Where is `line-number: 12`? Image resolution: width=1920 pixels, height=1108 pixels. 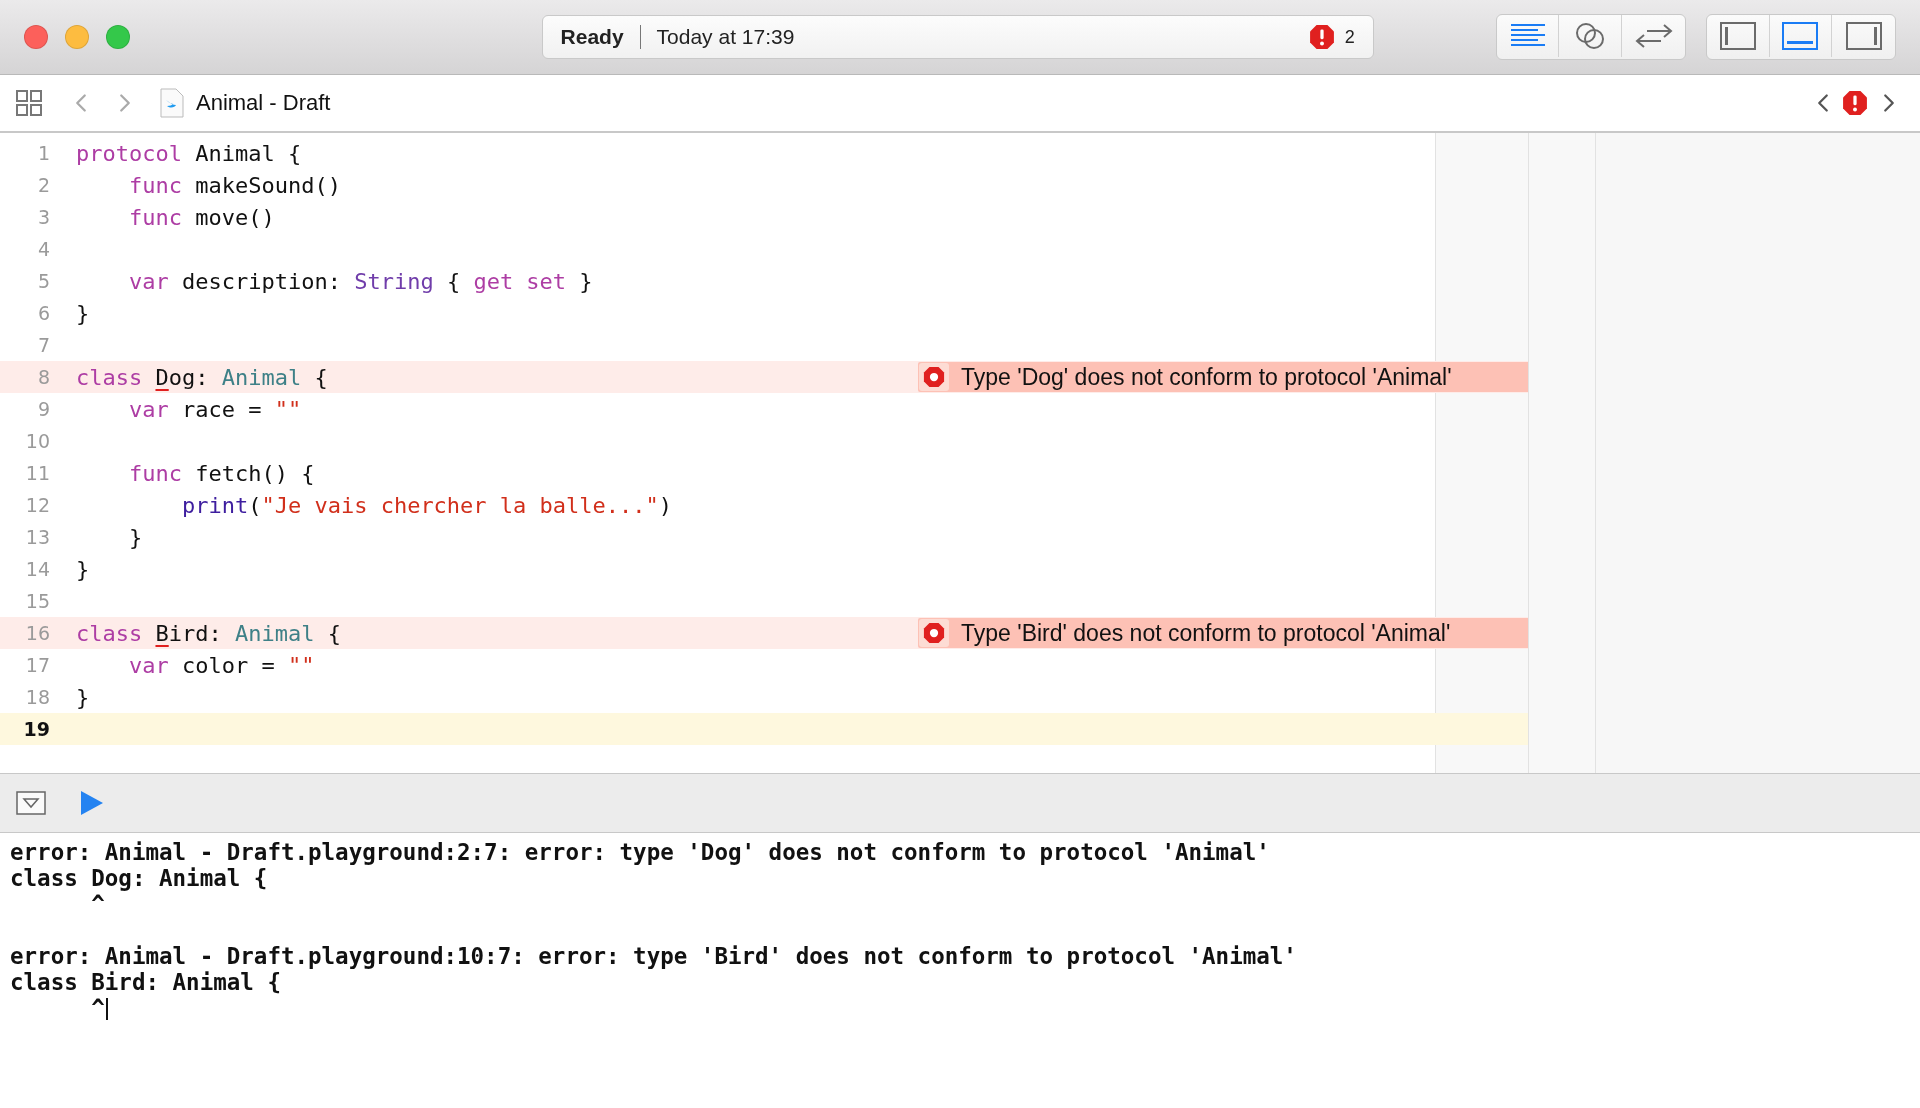
line-number: 12 is located at coordinates (37, 505).